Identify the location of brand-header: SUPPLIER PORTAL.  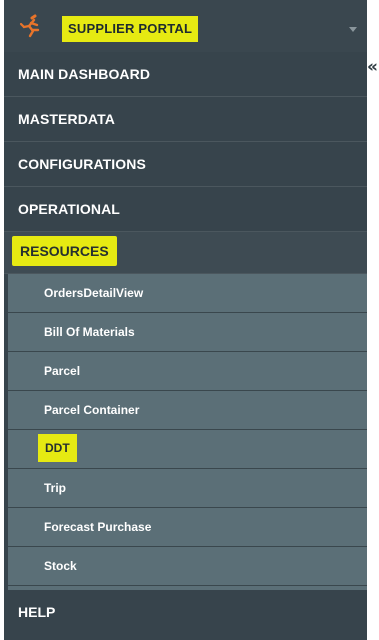
(185, 26).